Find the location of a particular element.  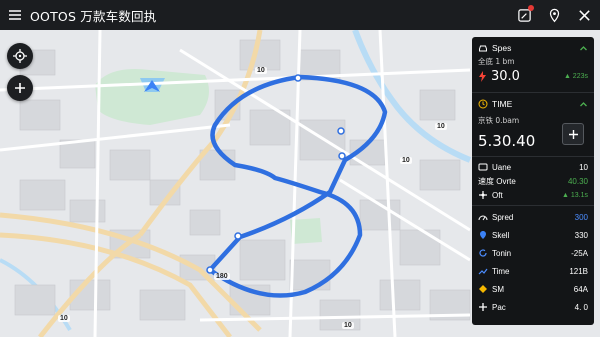

crosshair-icon is located at coordinates (20, 56).